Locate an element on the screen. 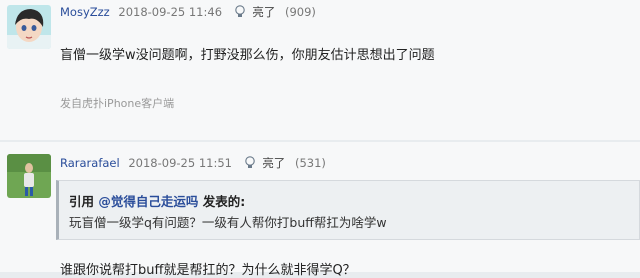  post-date: 2018-09-25 11:46 is located at coordinates (170, 12).